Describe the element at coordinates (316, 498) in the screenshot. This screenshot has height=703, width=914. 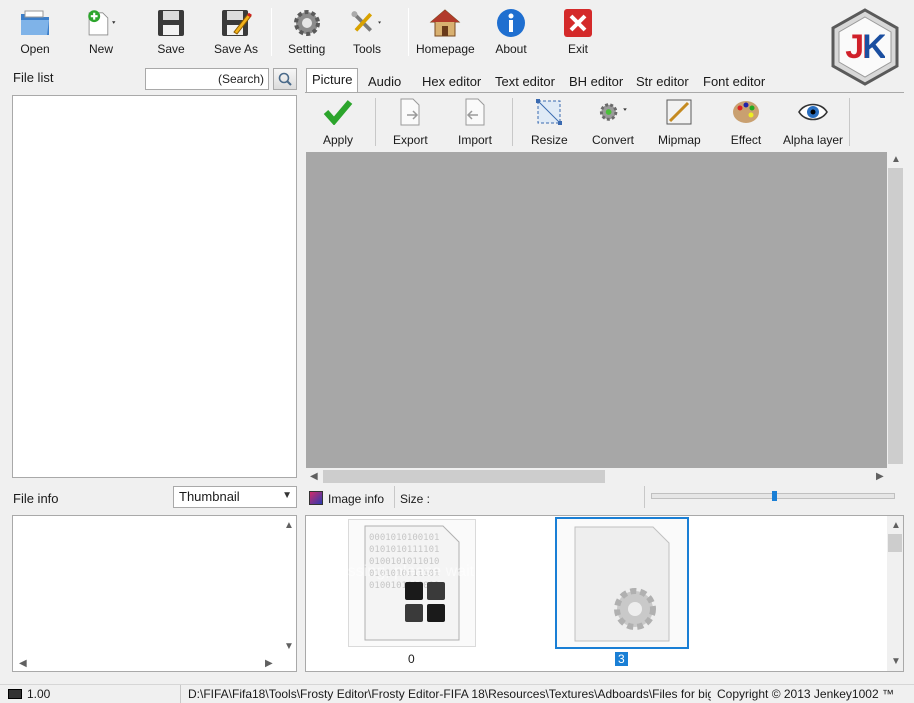
I see `image-info-icon` at that location.